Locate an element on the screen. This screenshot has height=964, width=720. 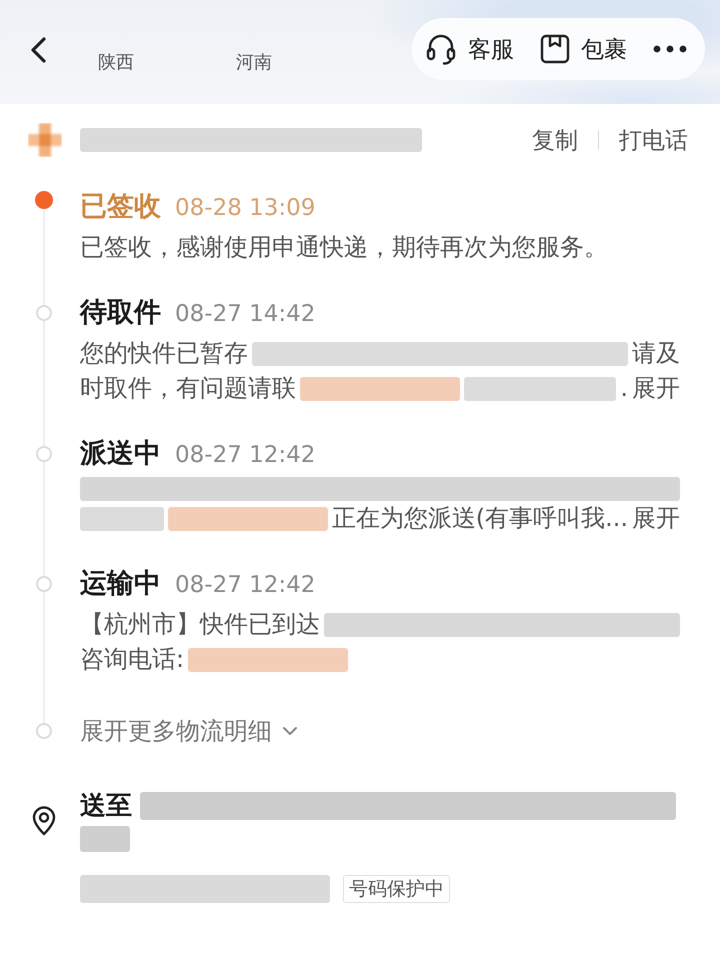
address-label: 送至 is located at coordinates (106, 806).